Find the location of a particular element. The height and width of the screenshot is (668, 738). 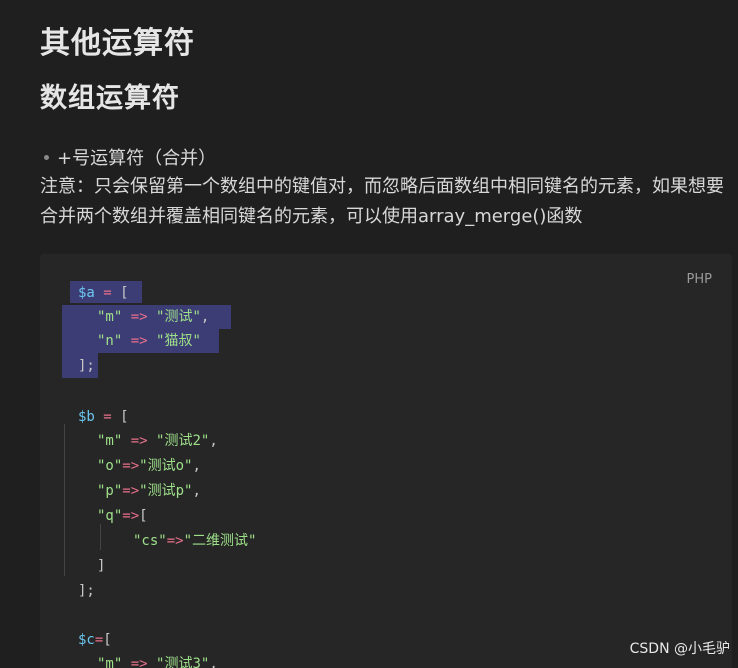

code-token: "测试3" is located at coordinates (183, 662).